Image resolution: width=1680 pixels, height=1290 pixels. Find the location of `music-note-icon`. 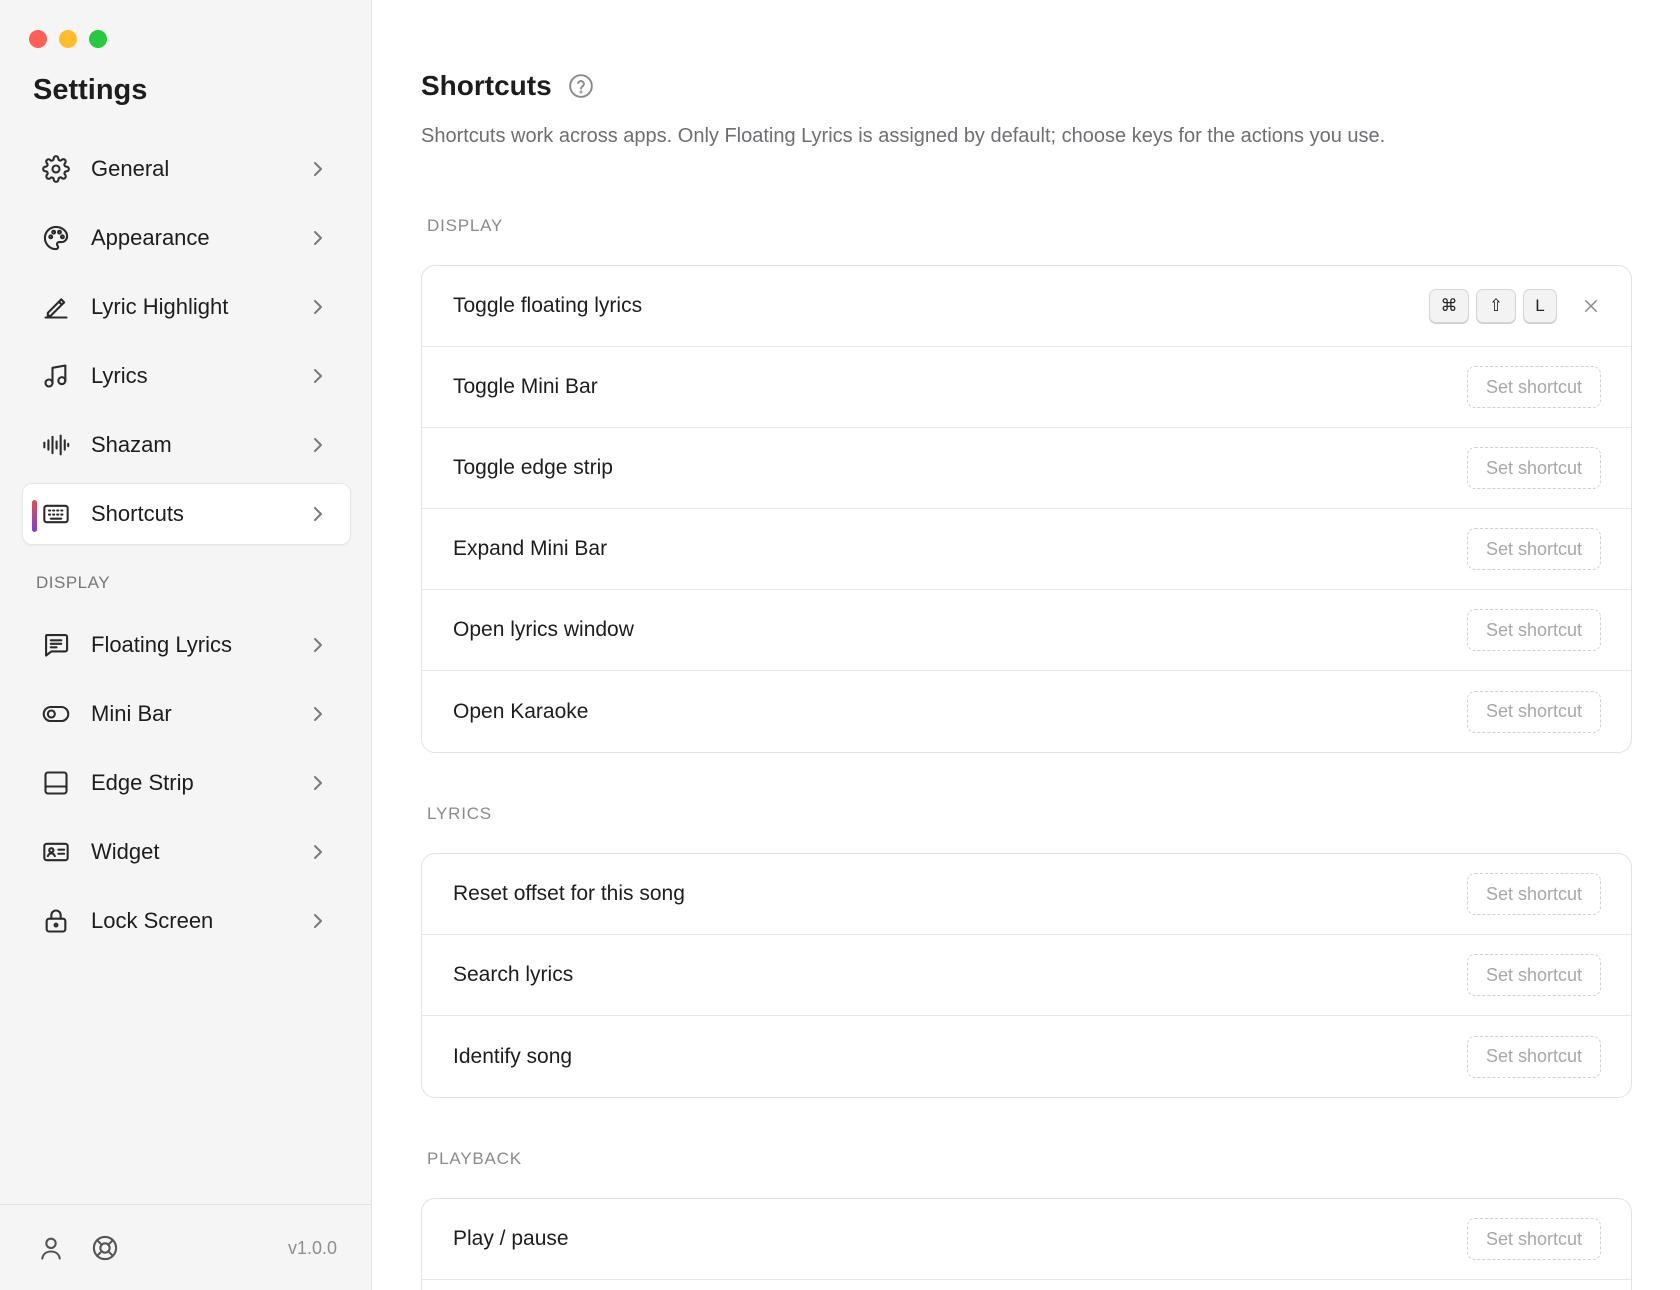

music-note-icon is located at coordinates (56, 376).